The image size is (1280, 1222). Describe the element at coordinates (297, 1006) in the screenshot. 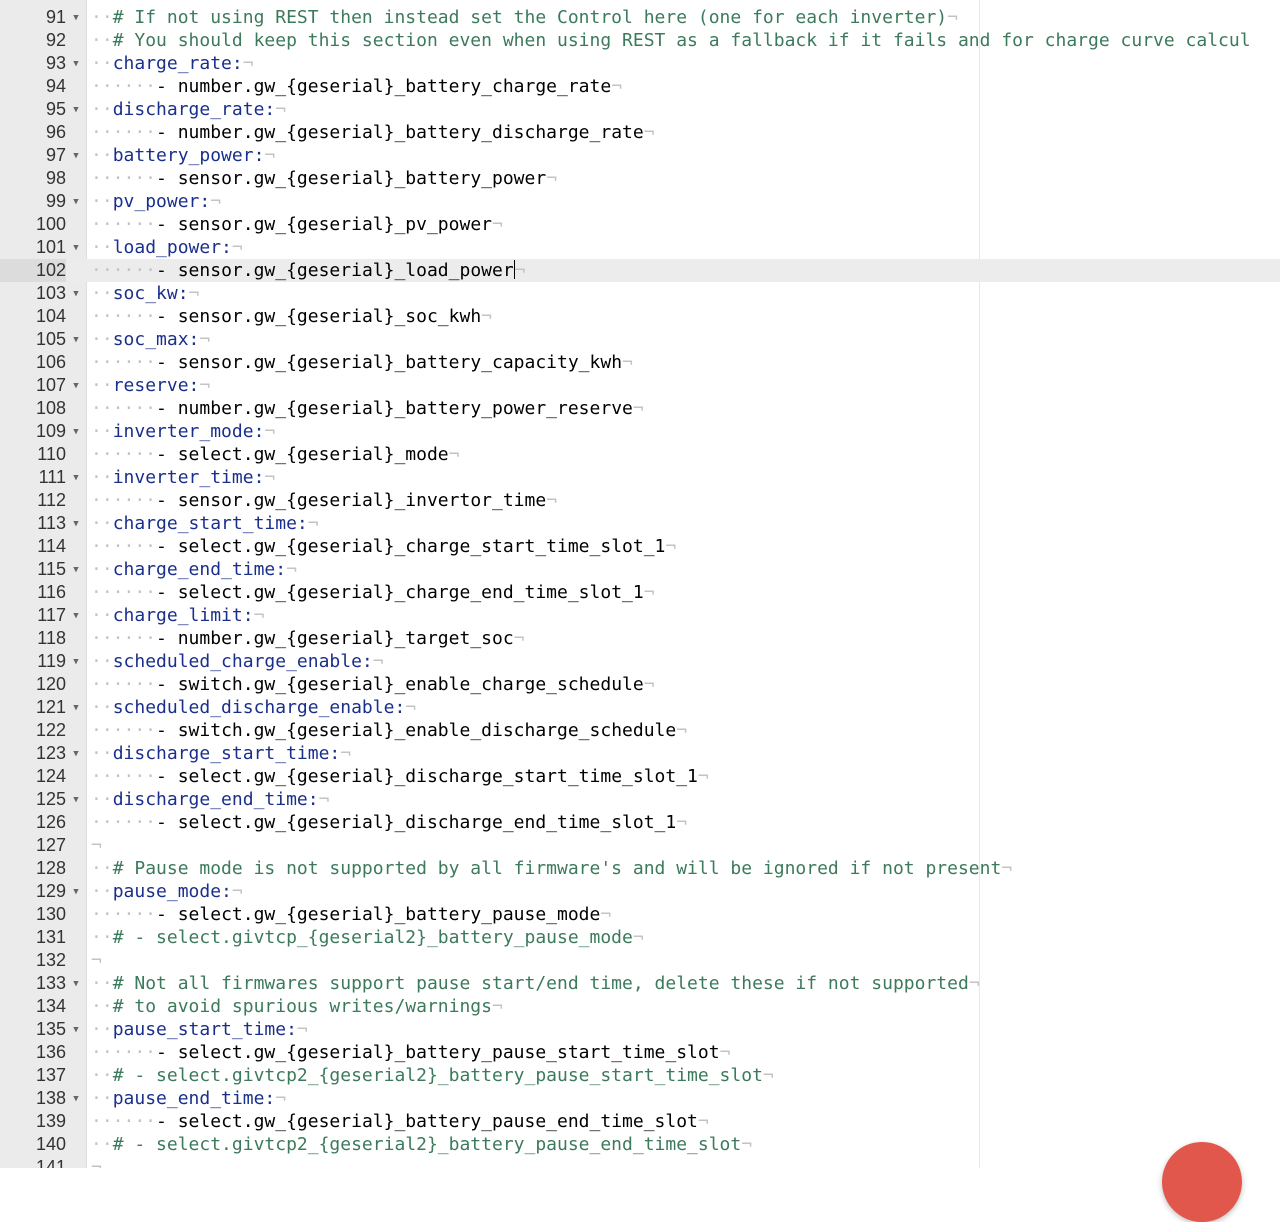

I see `code-text: ··# to avoid spurious writes/warnings¬` at that location.